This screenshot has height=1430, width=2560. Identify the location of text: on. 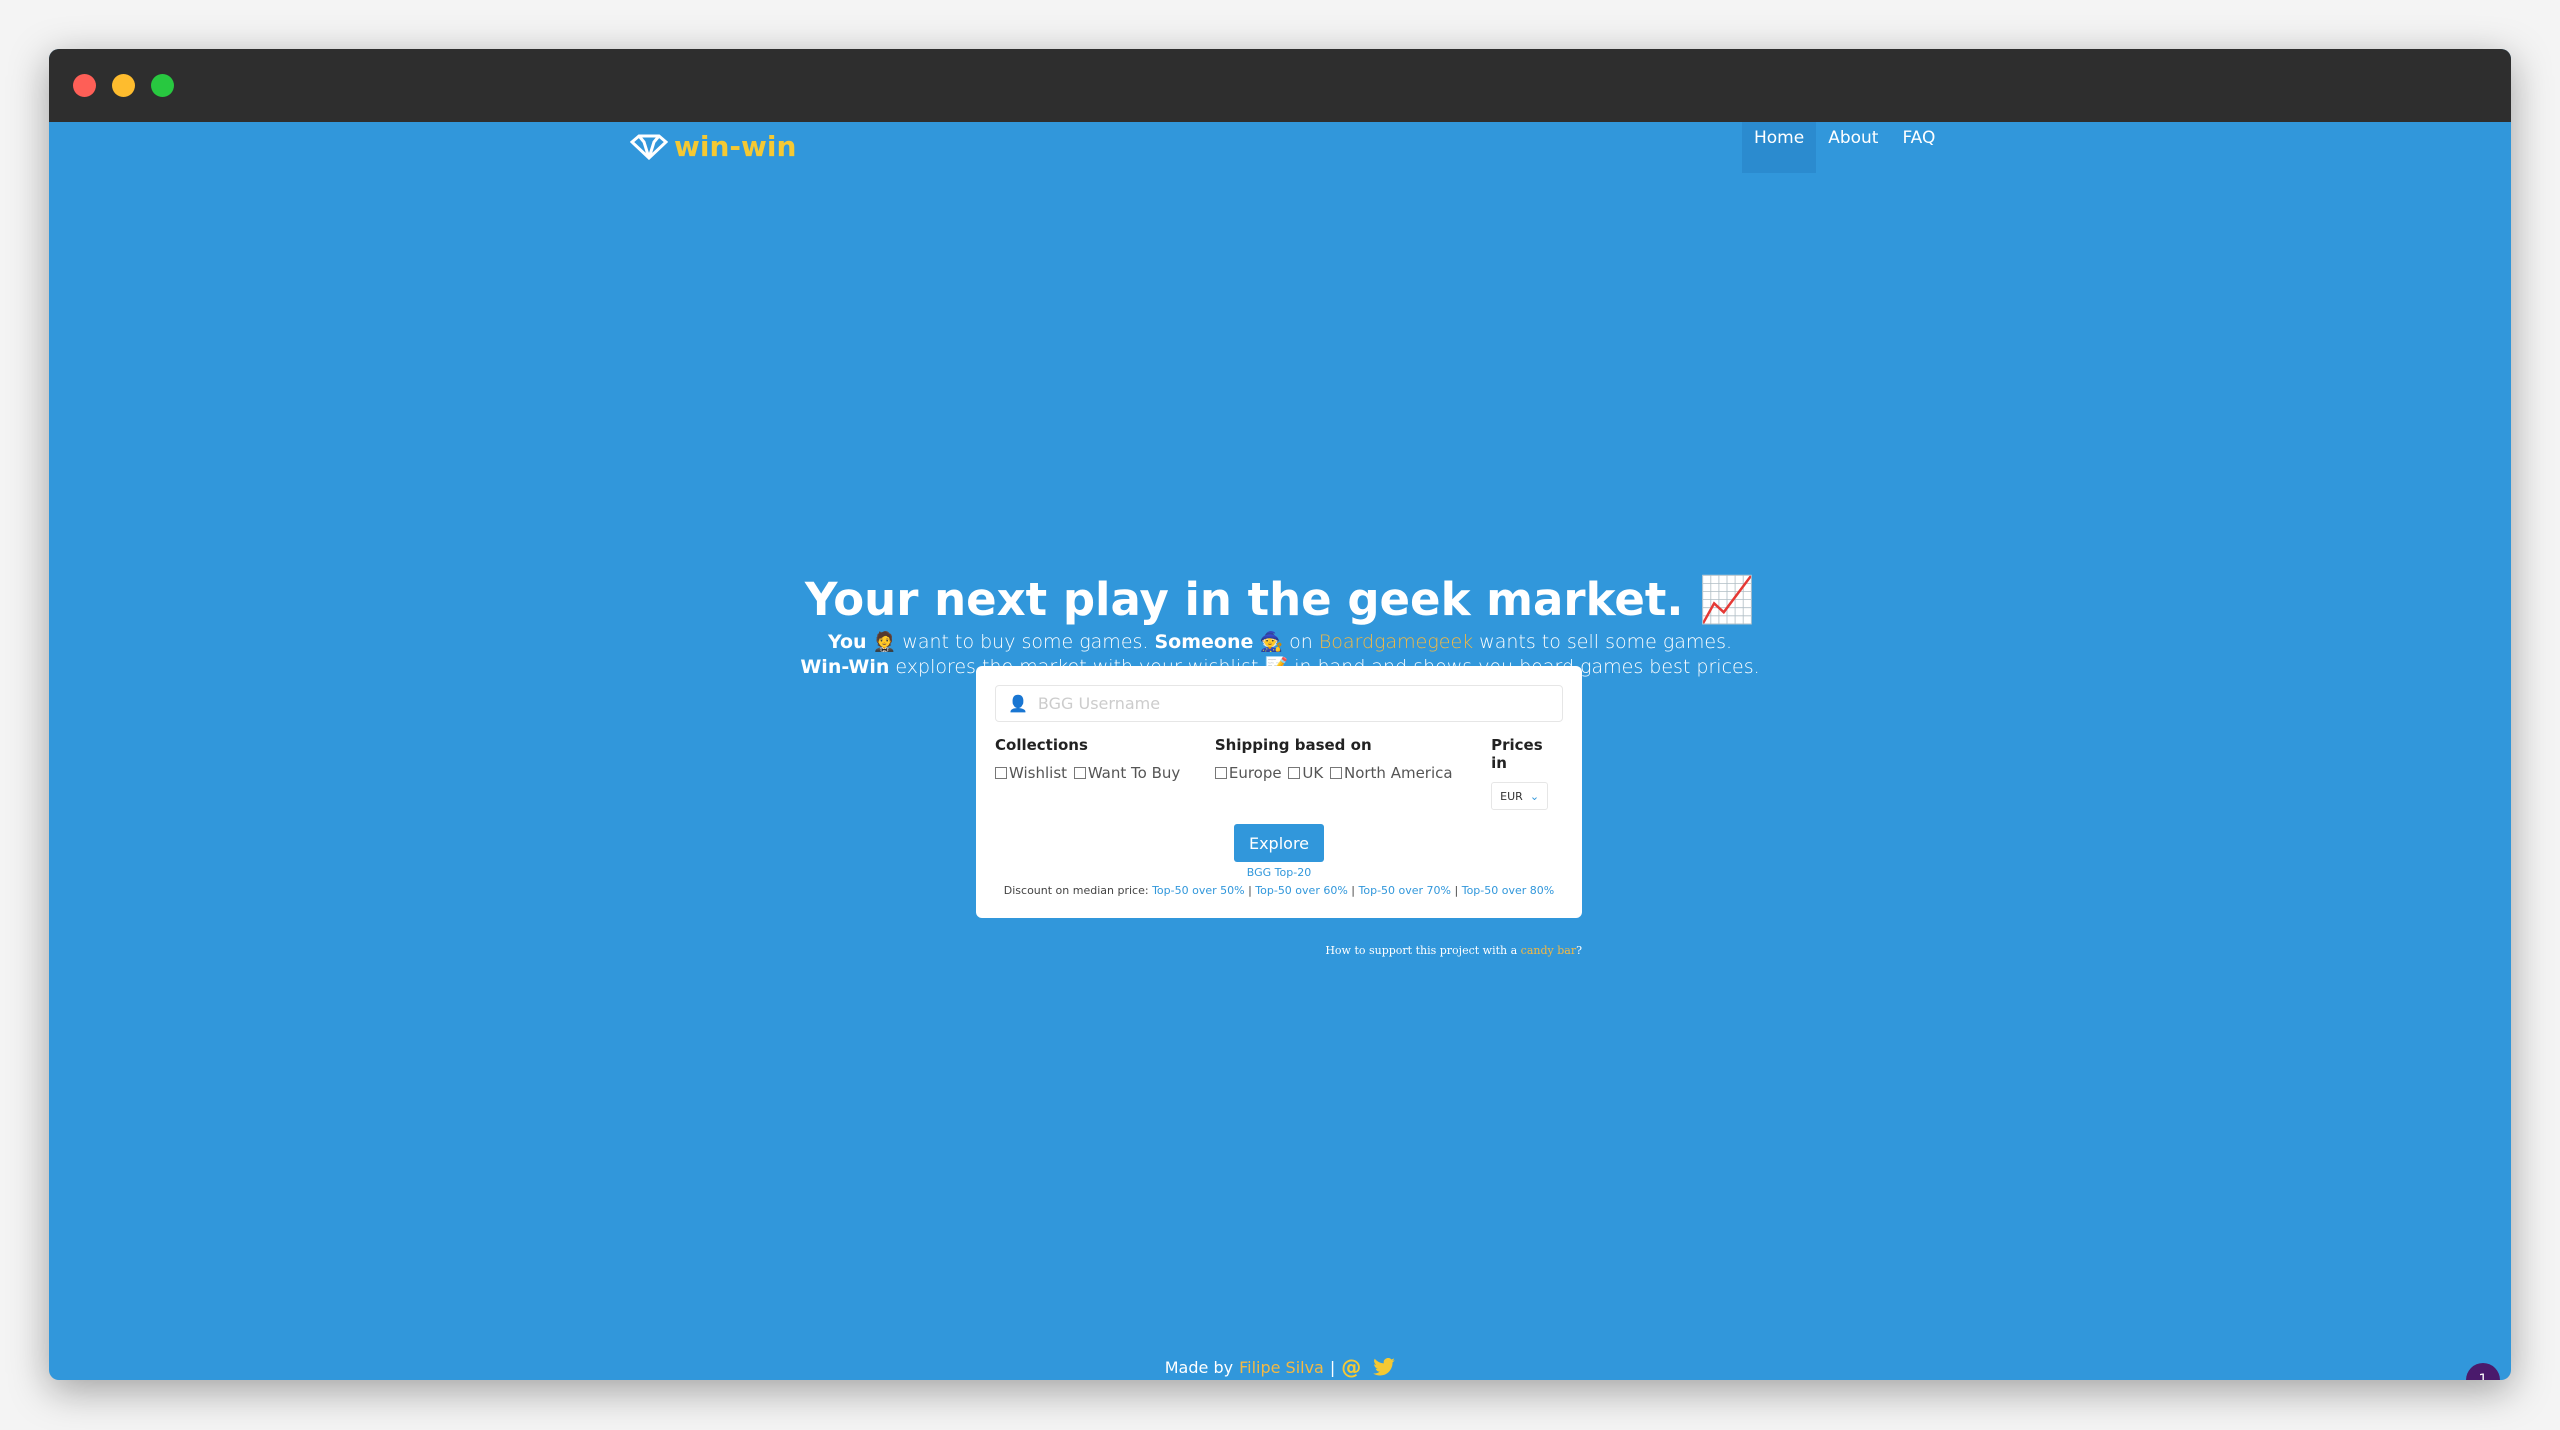
(1301, 642).